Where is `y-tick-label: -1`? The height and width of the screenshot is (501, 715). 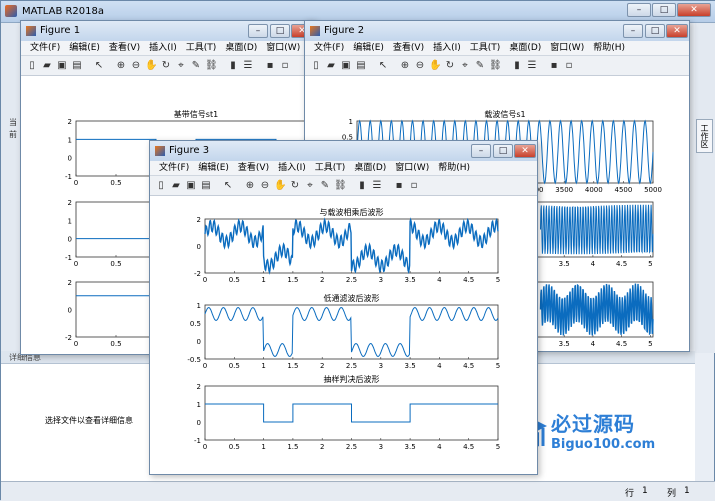 y-tick-label: -1 is located at coordinates (68, 258).